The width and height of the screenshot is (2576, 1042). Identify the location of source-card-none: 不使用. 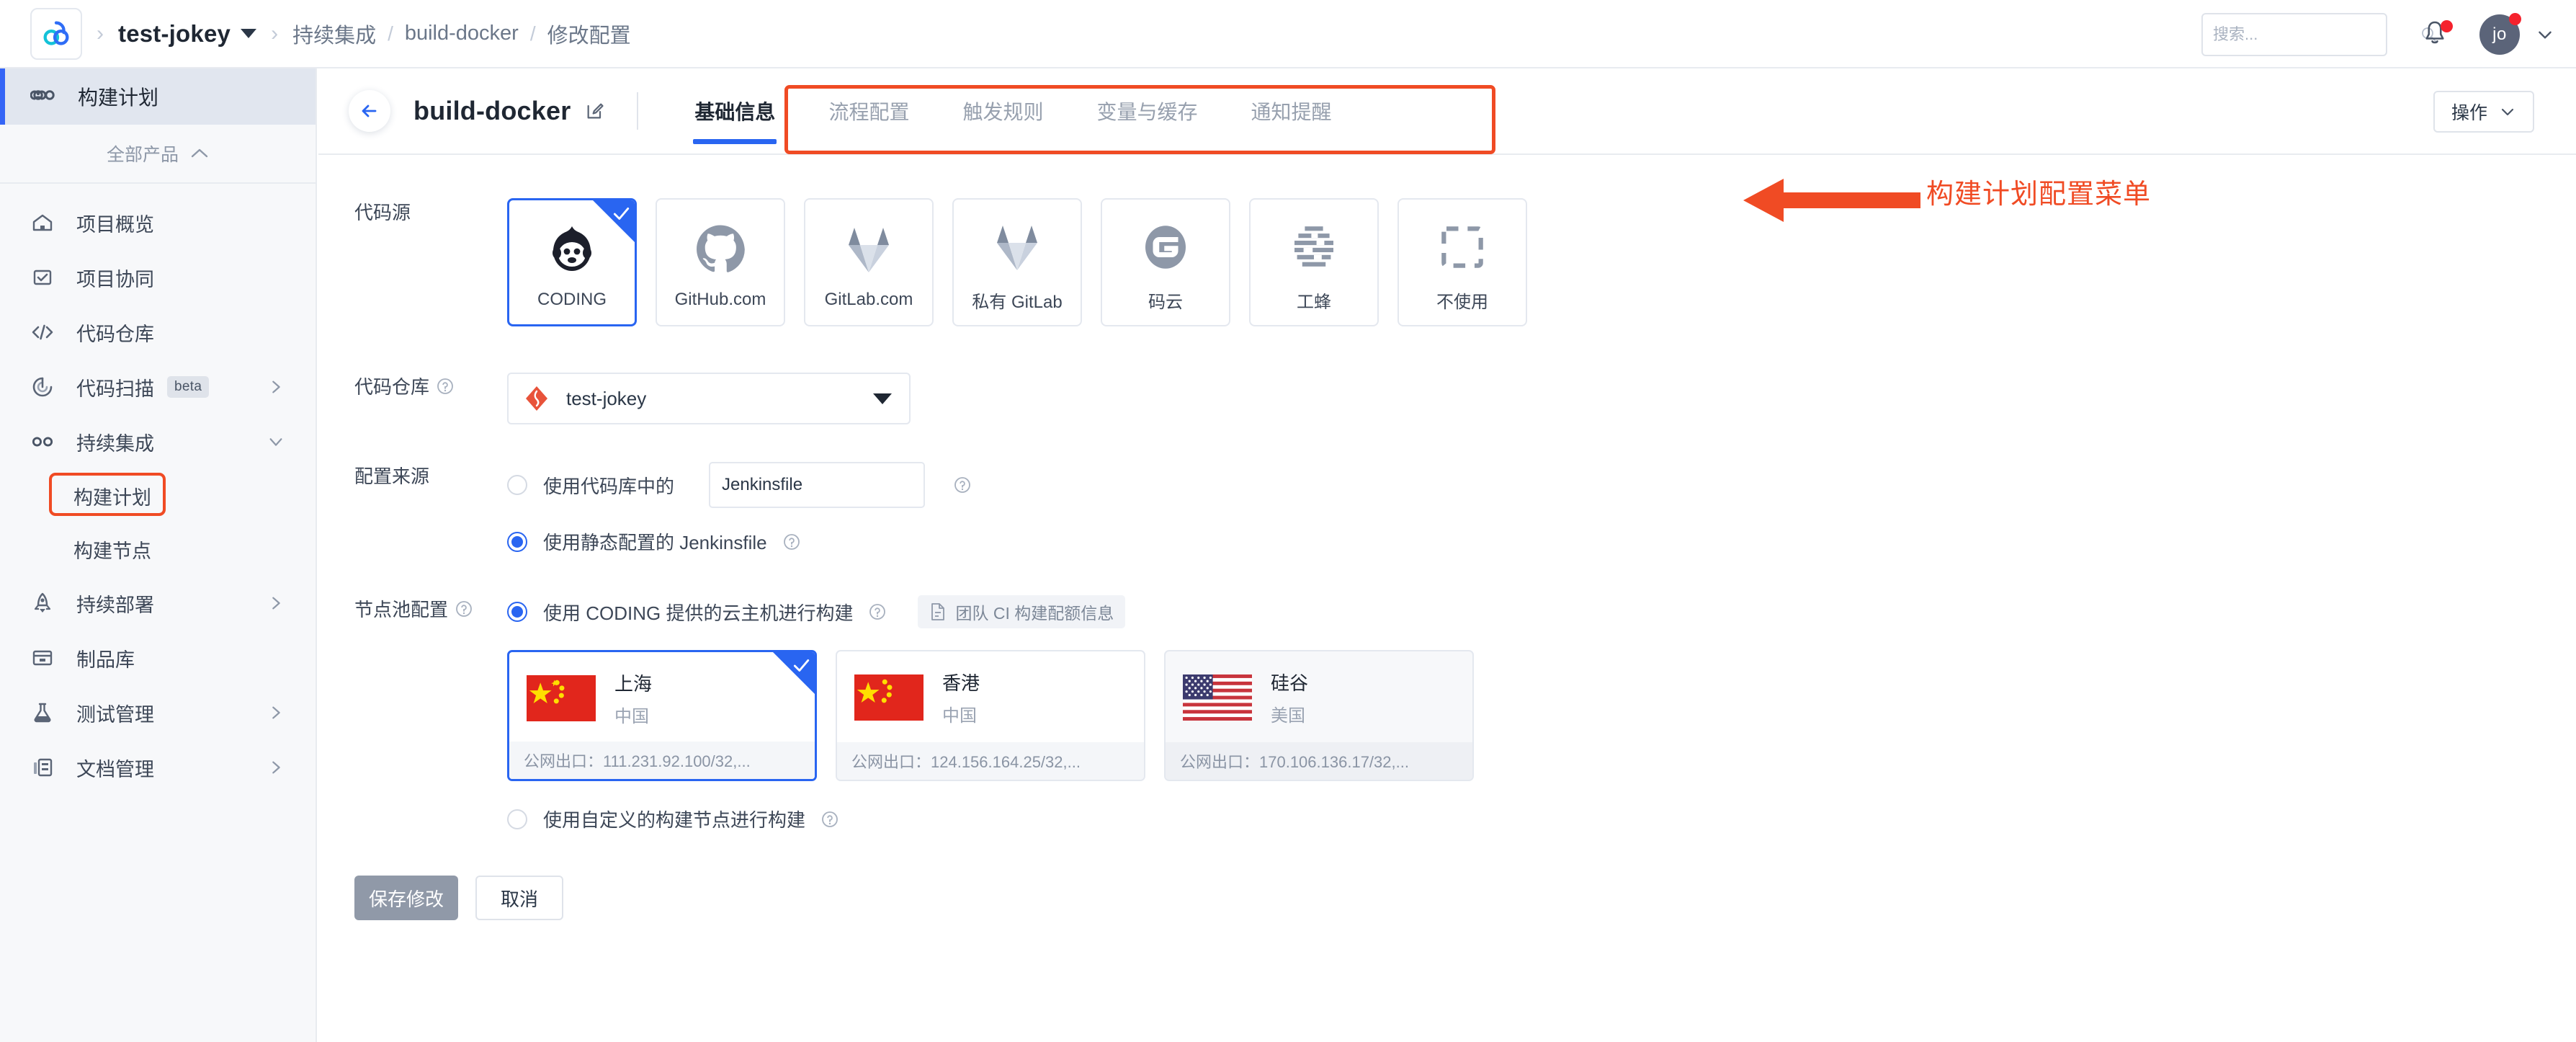
(1462, 262).